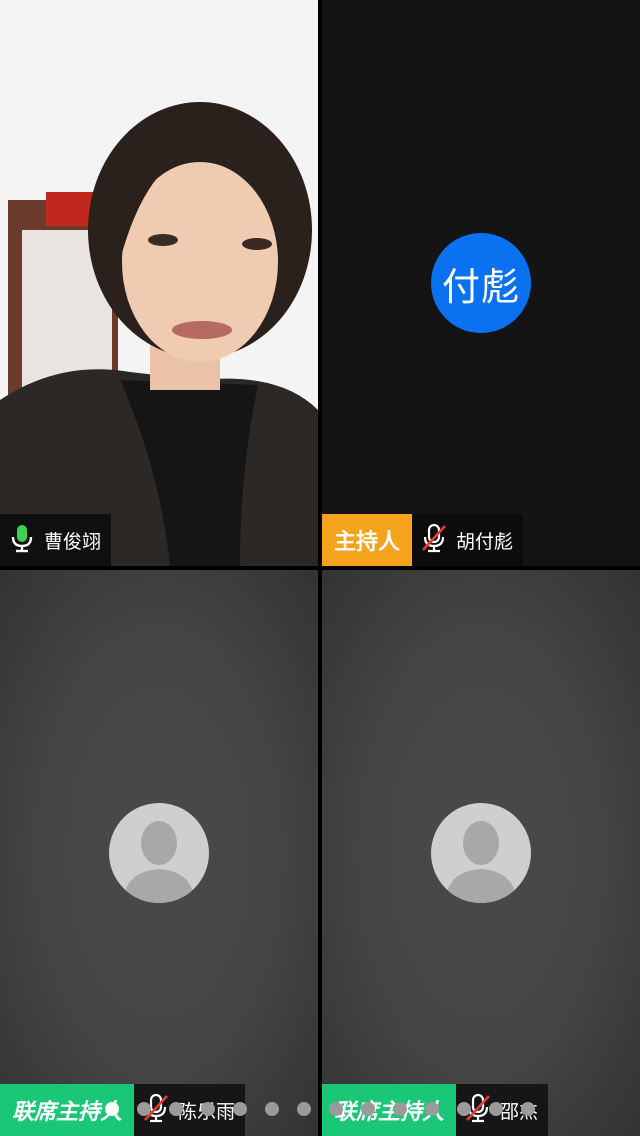  I want to click on page-indicator, so click(320, 1111).